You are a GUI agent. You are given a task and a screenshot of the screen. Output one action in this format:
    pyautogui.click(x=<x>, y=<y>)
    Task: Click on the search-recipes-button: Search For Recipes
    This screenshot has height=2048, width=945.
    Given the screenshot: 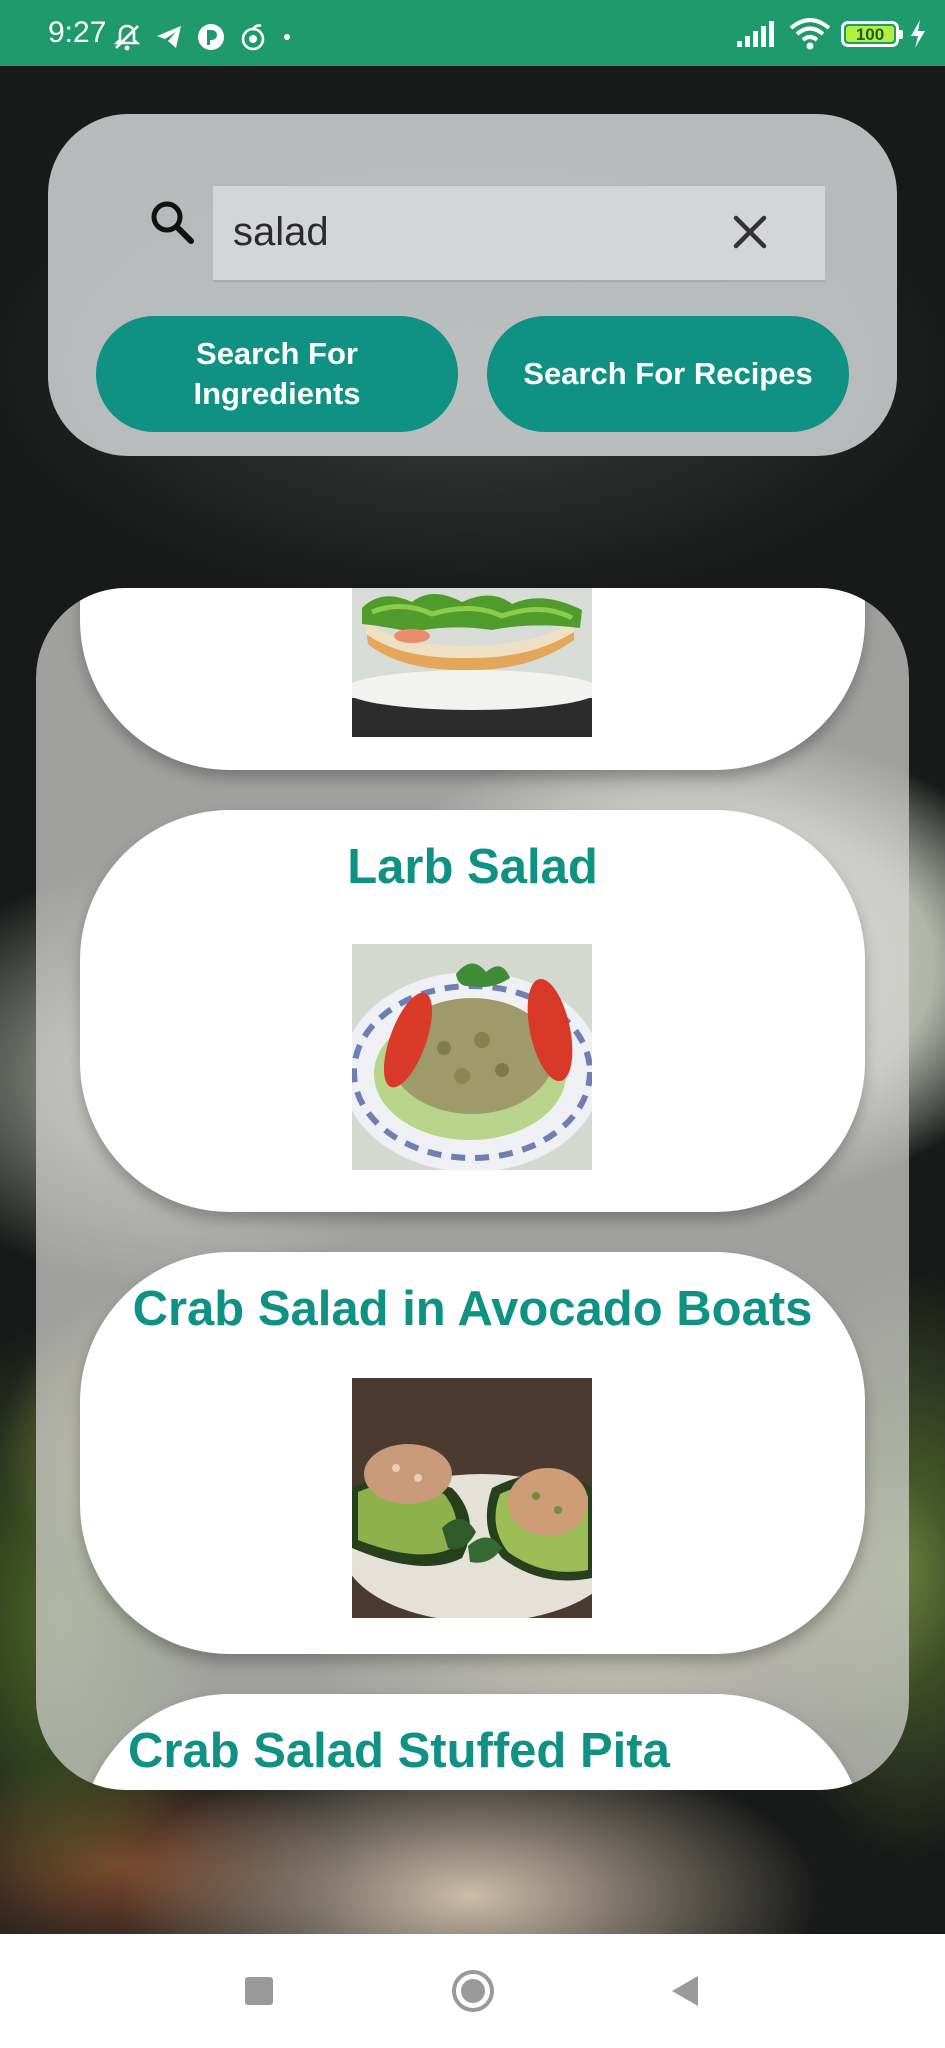 What is the action you would take?
    pyautogui.click(x=668, y=374)
    